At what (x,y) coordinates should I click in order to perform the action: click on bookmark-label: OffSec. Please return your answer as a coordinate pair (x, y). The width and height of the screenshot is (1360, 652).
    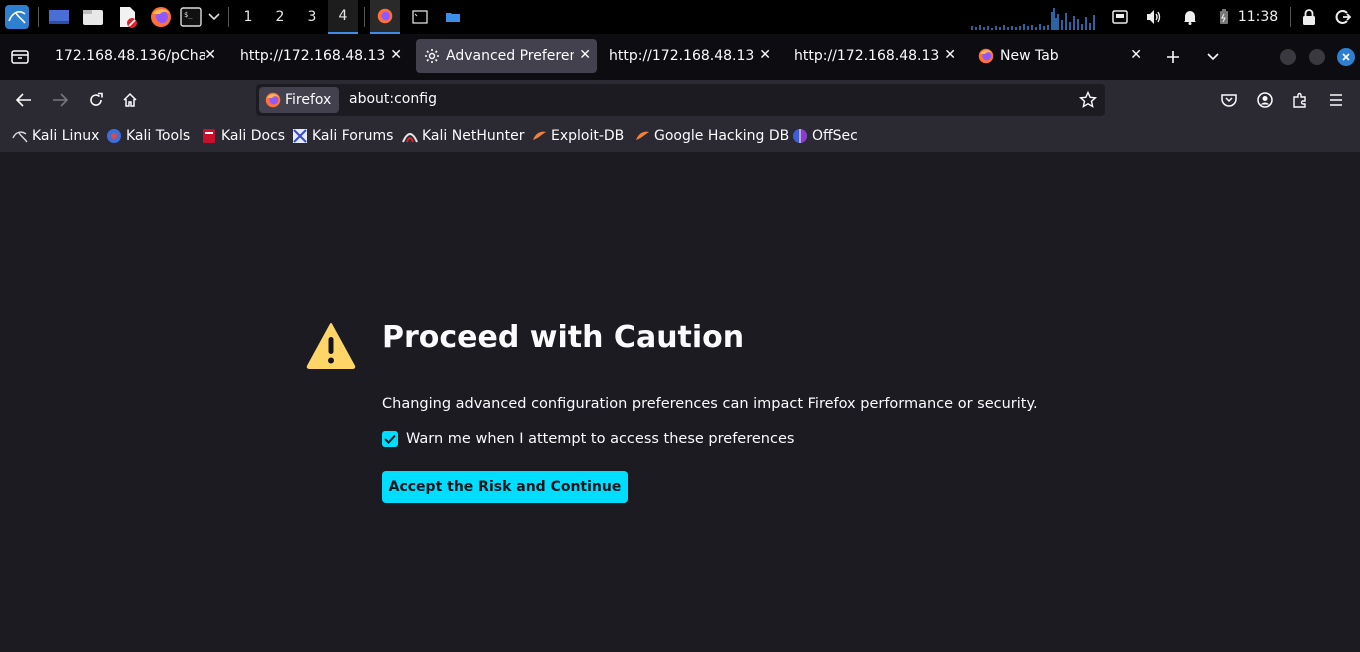
    Looking at the image, I should click on (835, 136).